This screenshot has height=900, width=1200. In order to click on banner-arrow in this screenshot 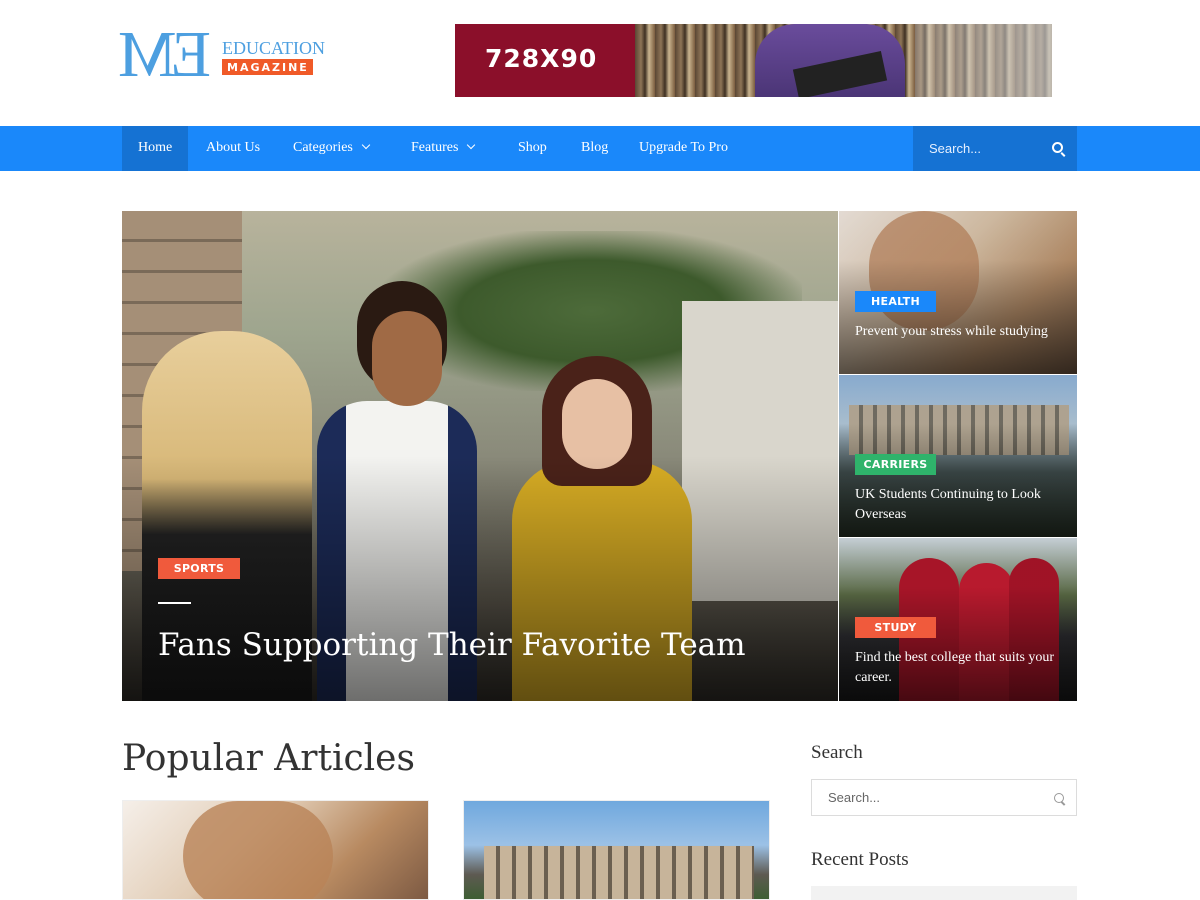, I will do `click(618, 60)`.